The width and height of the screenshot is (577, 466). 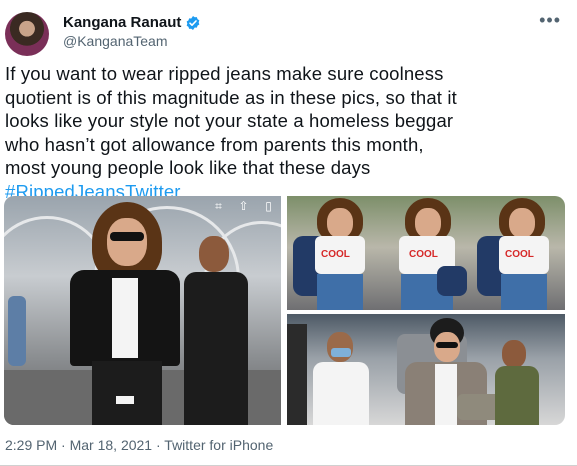 I want to click on author-name-row: Kangana Ranaut, so click(x=132, y=22).